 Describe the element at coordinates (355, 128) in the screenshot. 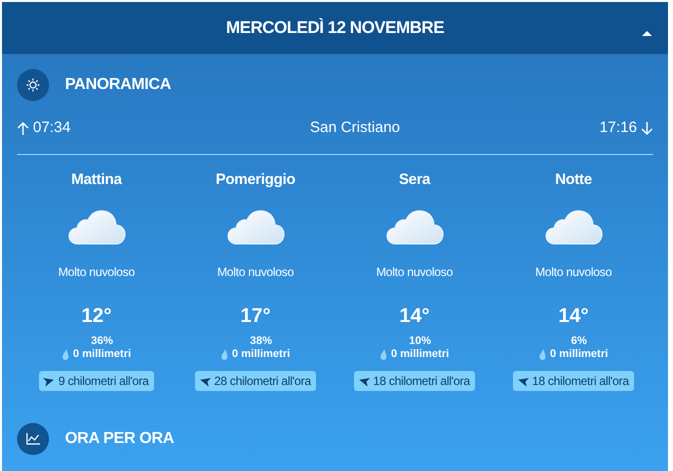

I see `location-name: San Cristiano` at that location.